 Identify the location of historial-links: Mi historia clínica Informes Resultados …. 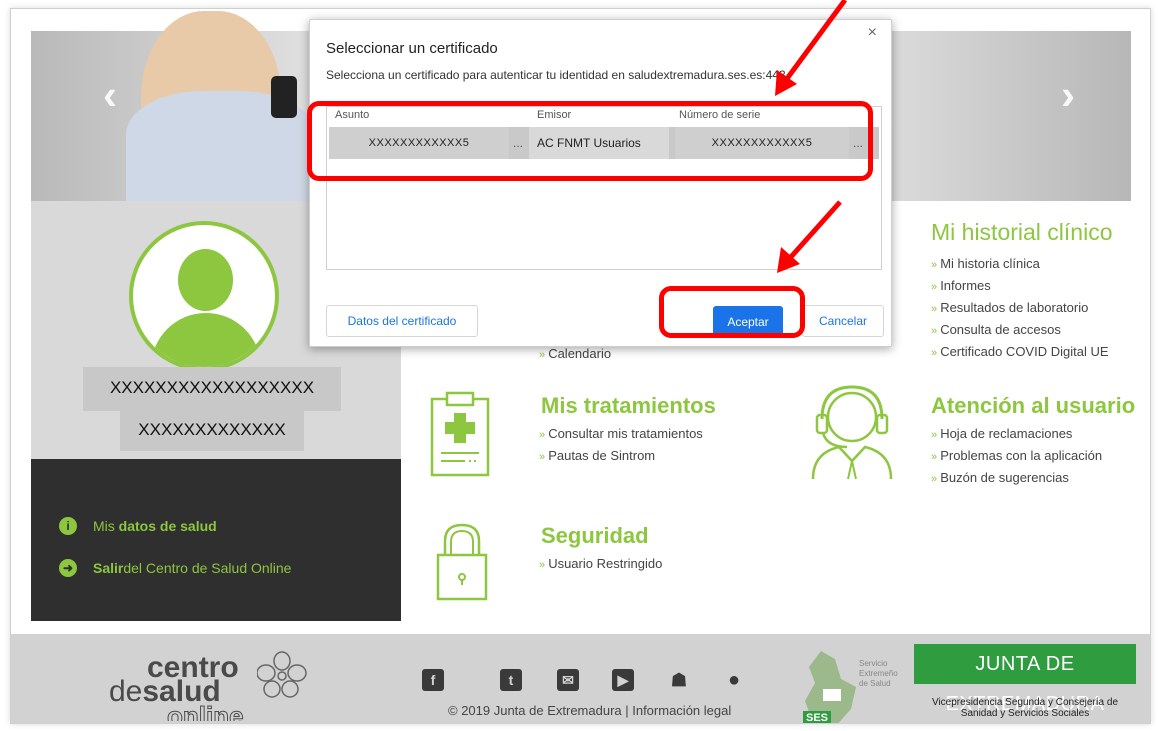
(1020, 308).